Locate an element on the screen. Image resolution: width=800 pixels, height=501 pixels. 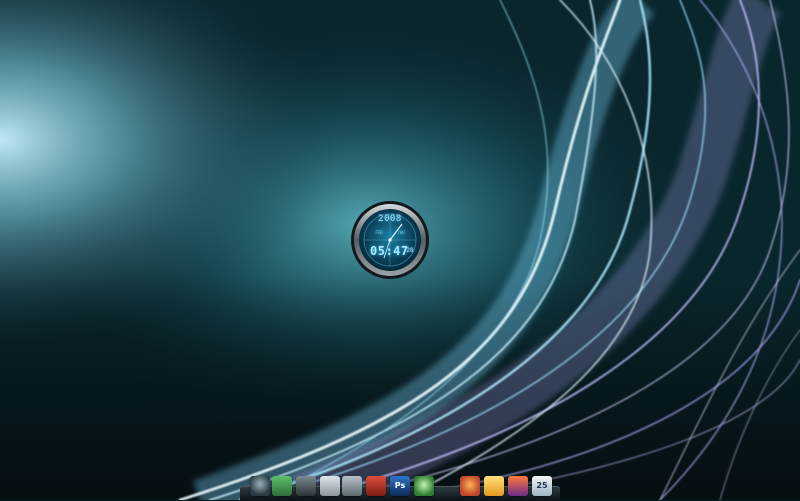
clock-time: 05:47 is located at coordinates (389, 251).